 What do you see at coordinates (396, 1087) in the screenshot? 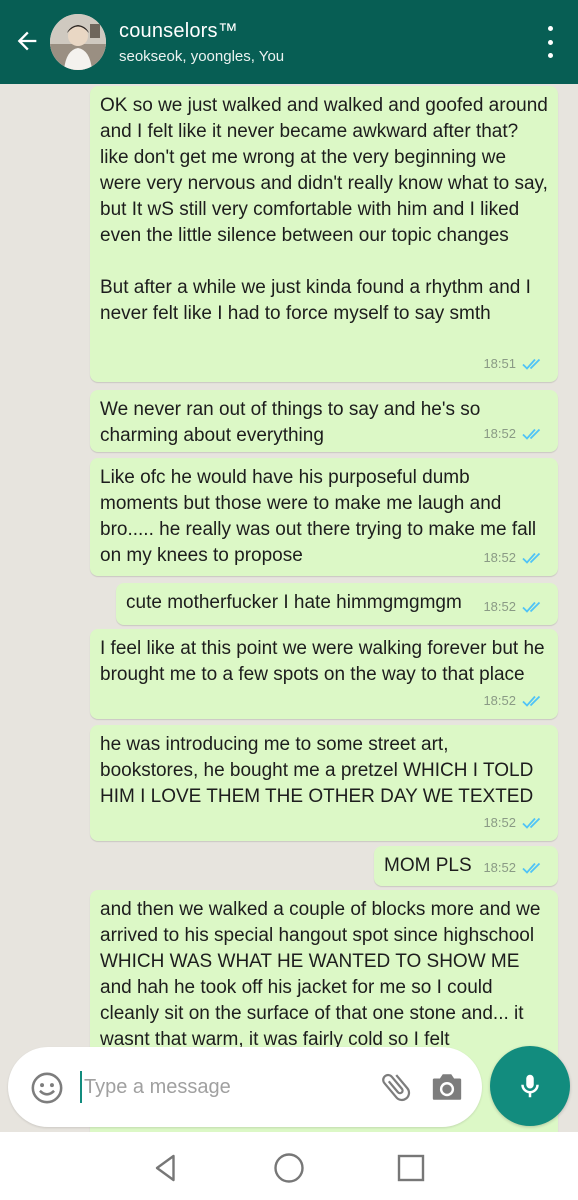
I see `paperclip-icon` at bounding box center [396, 1087].